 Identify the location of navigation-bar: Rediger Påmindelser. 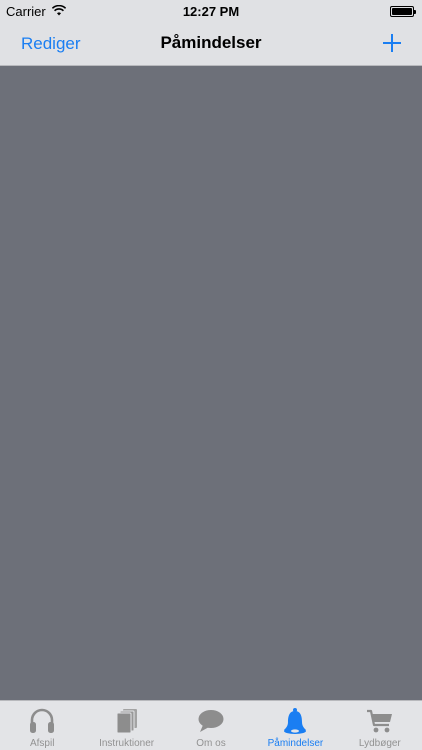
(211, 44).